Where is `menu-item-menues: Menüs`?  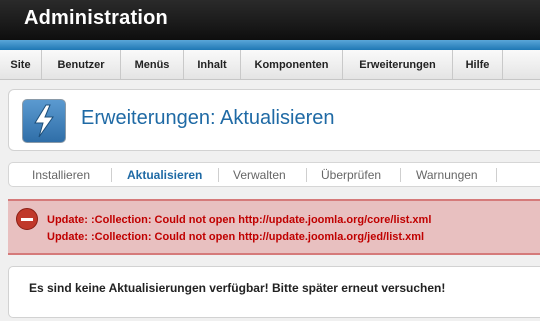
menu-item-menues: Menüs is located at coordinates (152, 64).